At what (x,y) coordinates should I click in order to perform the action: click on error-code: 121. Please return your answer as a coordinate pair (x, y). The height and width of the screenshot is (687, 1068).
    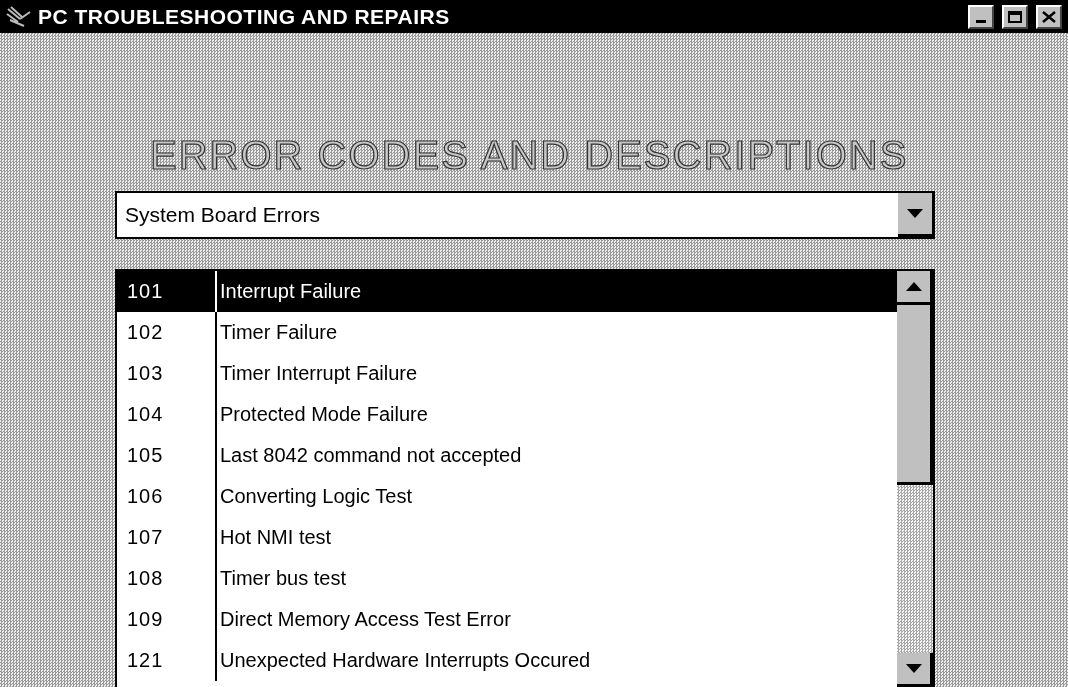
    Looking at the image, I should click on (145, 660).